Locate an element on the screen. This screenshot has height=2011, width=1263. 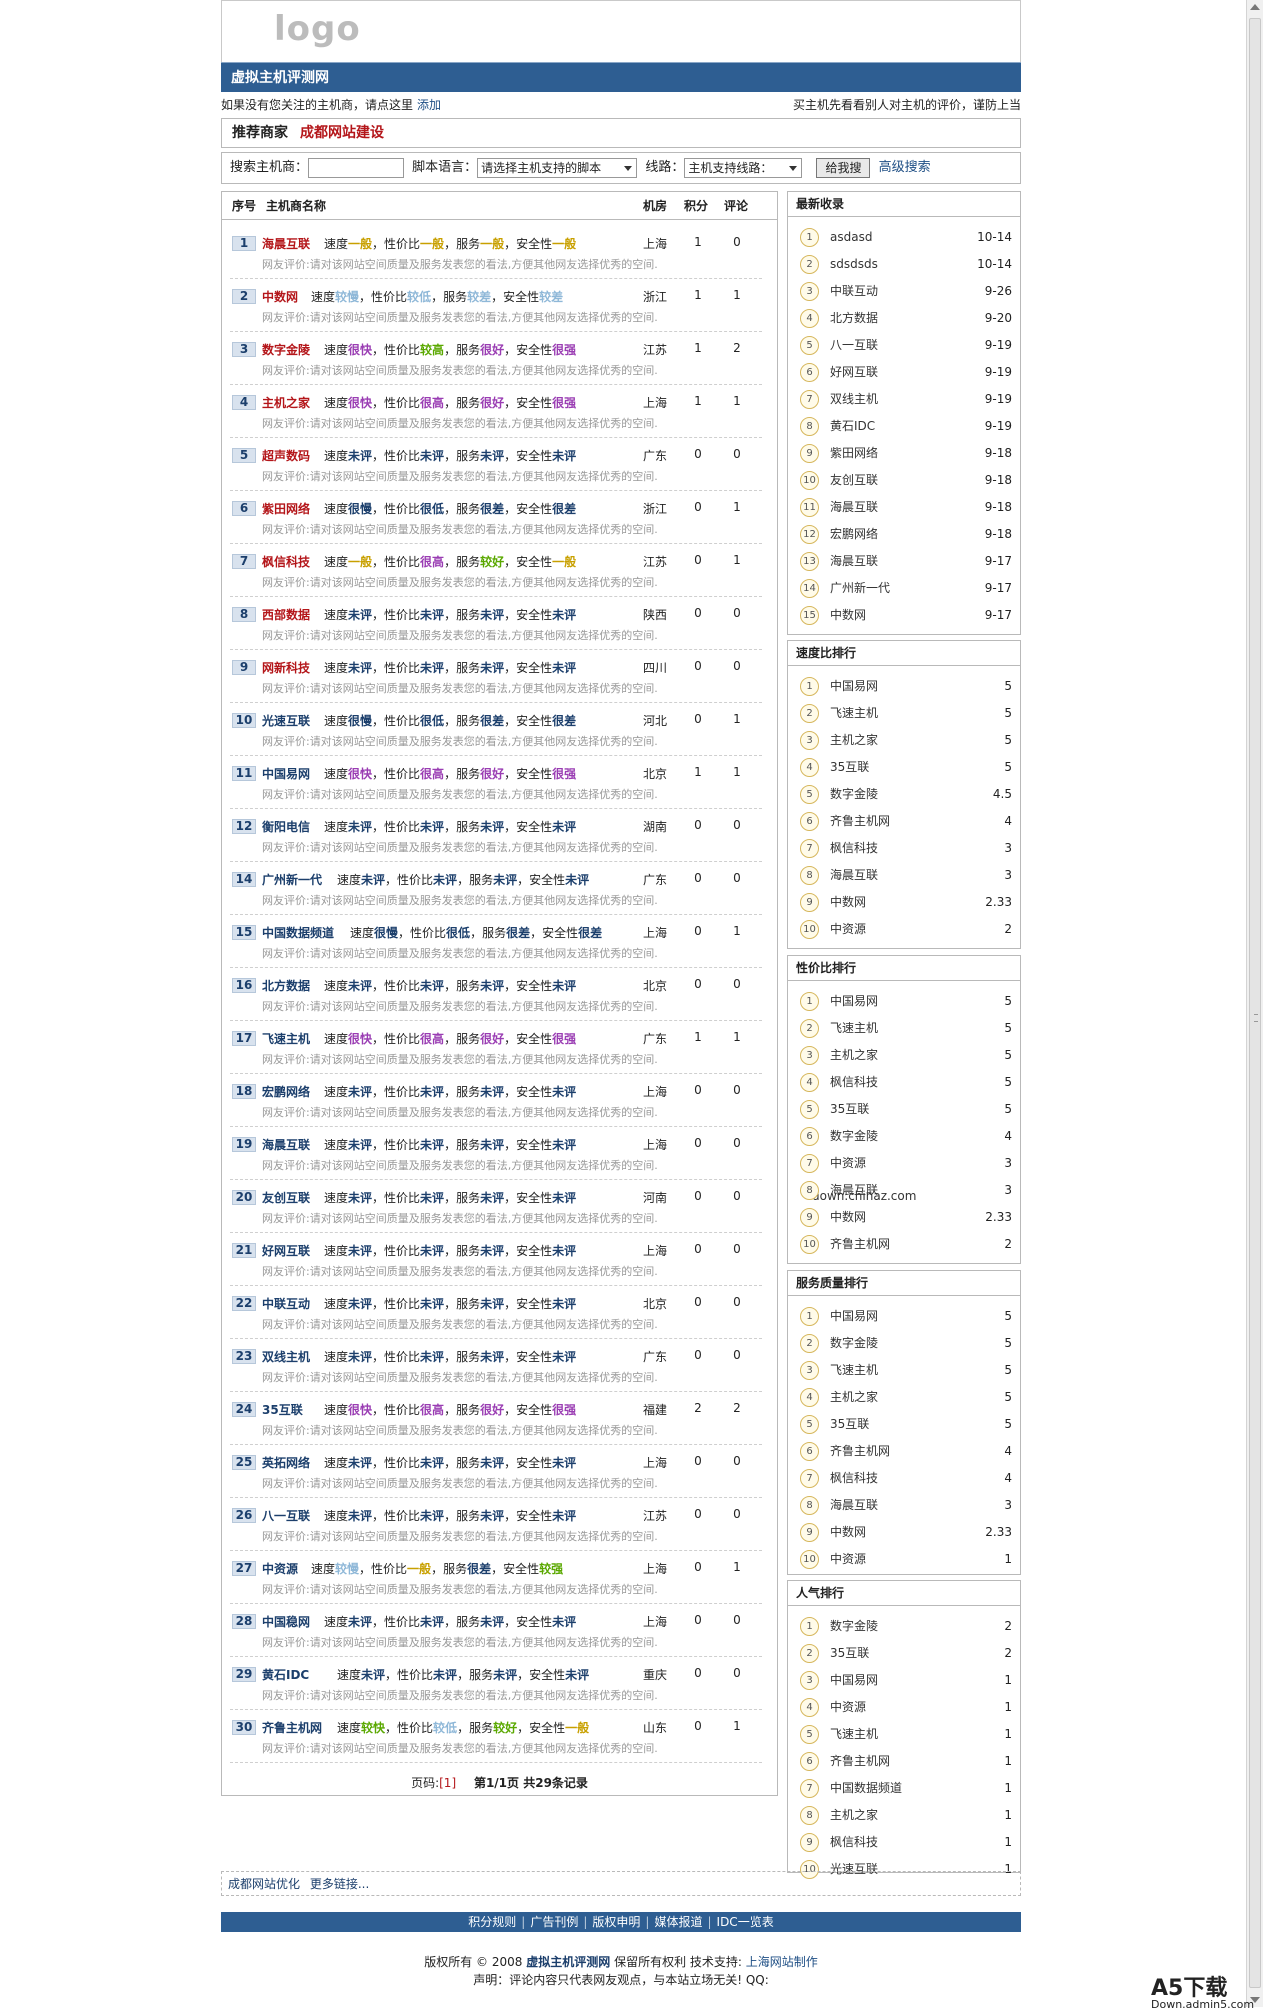
rank-item: 4 枫信科技 5 is located at coordinates (906, 1082).